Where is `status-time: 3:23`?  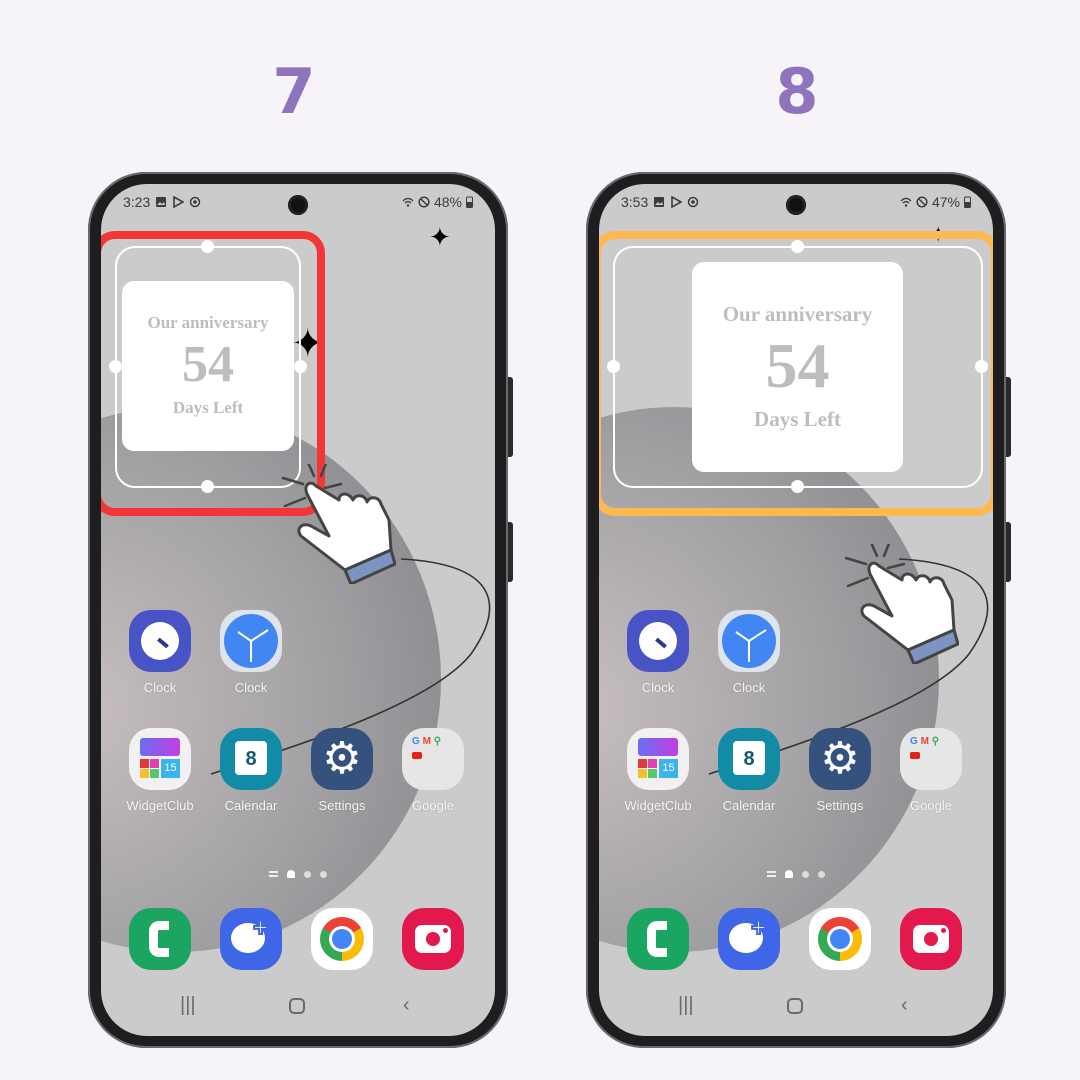 status-time: 3:23 is located at coordinates (137, 202).